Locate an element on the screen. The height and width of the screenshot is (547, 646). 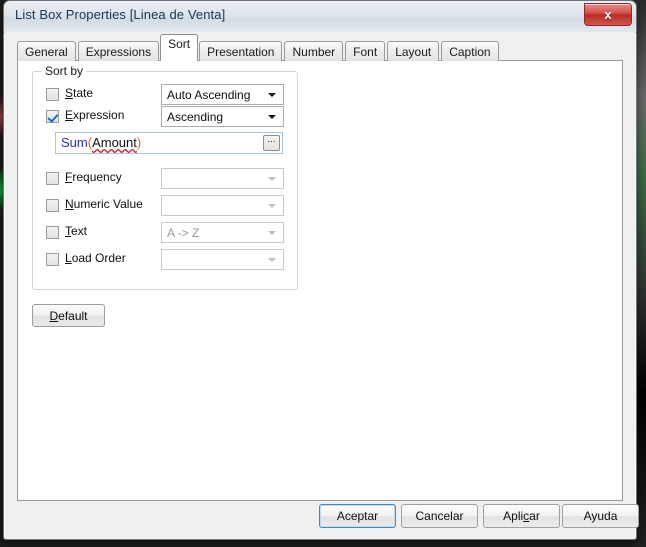
combo-load-order is located at coordinates (222, 259).